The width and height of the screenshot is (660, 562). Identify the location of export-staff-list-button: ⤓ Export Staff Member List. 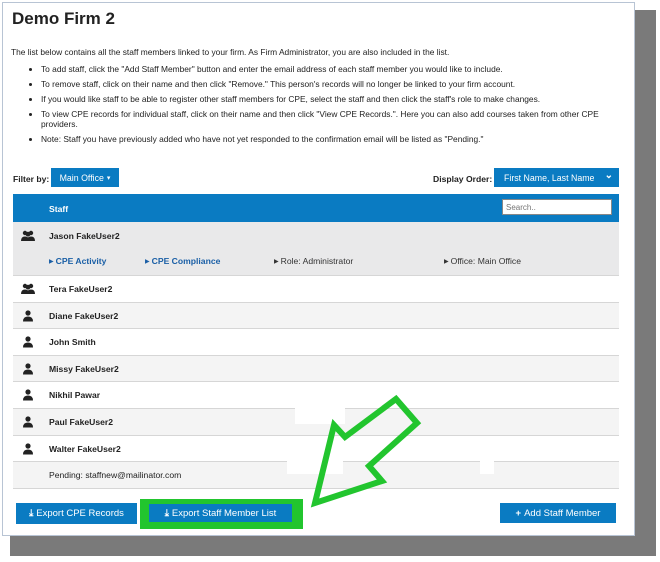
(220, 513).